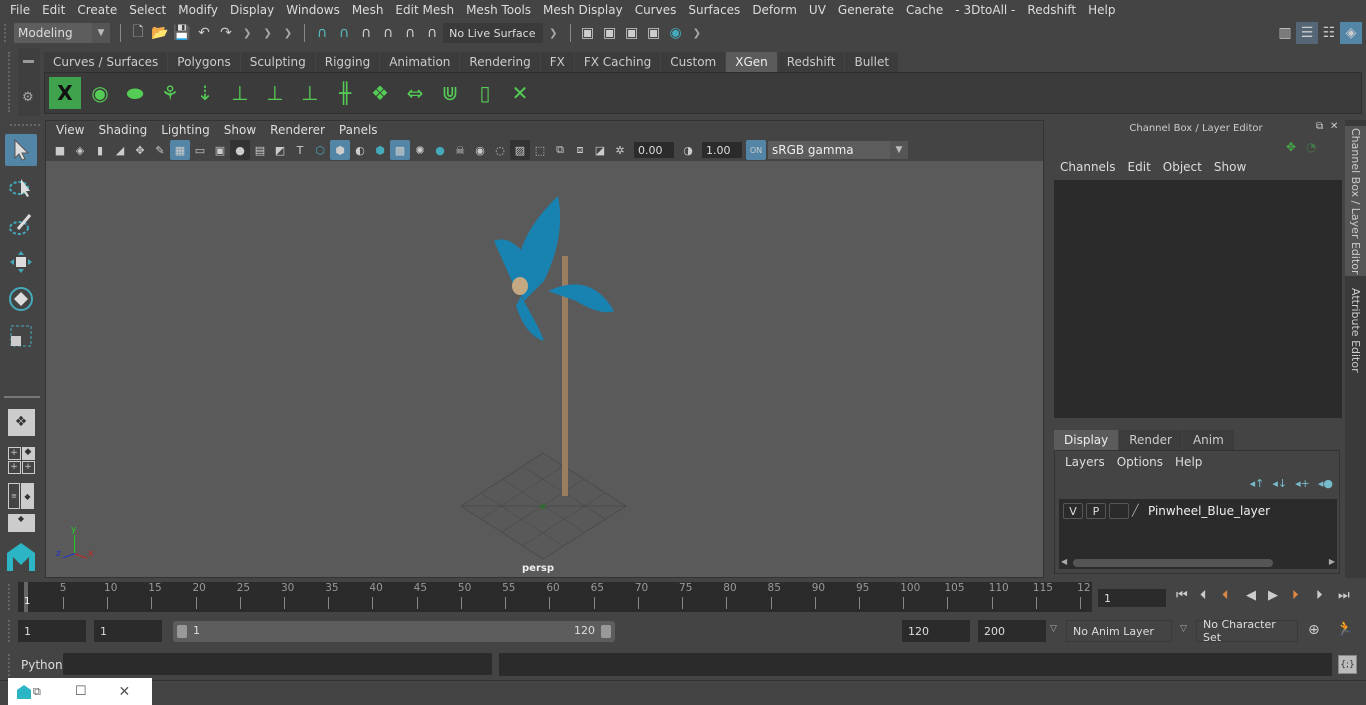  What do you see at coordinates (811, 62) in the screenshot?
I see `shelf-tab-redshift: Redshift` at bounding box center [811, 62].